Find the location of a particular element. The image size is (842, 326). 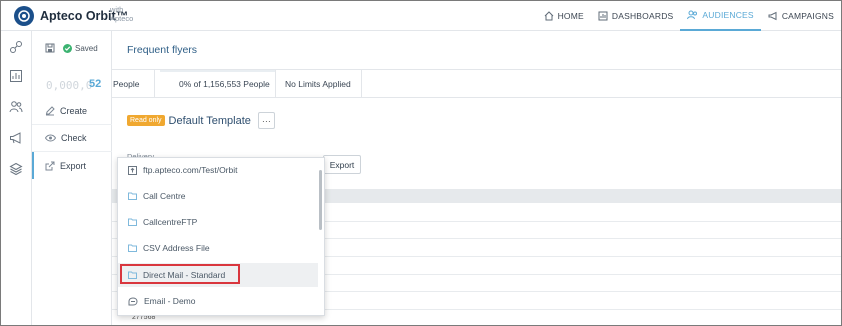

orbit-logo-icon is located at coordinates (24, 16).